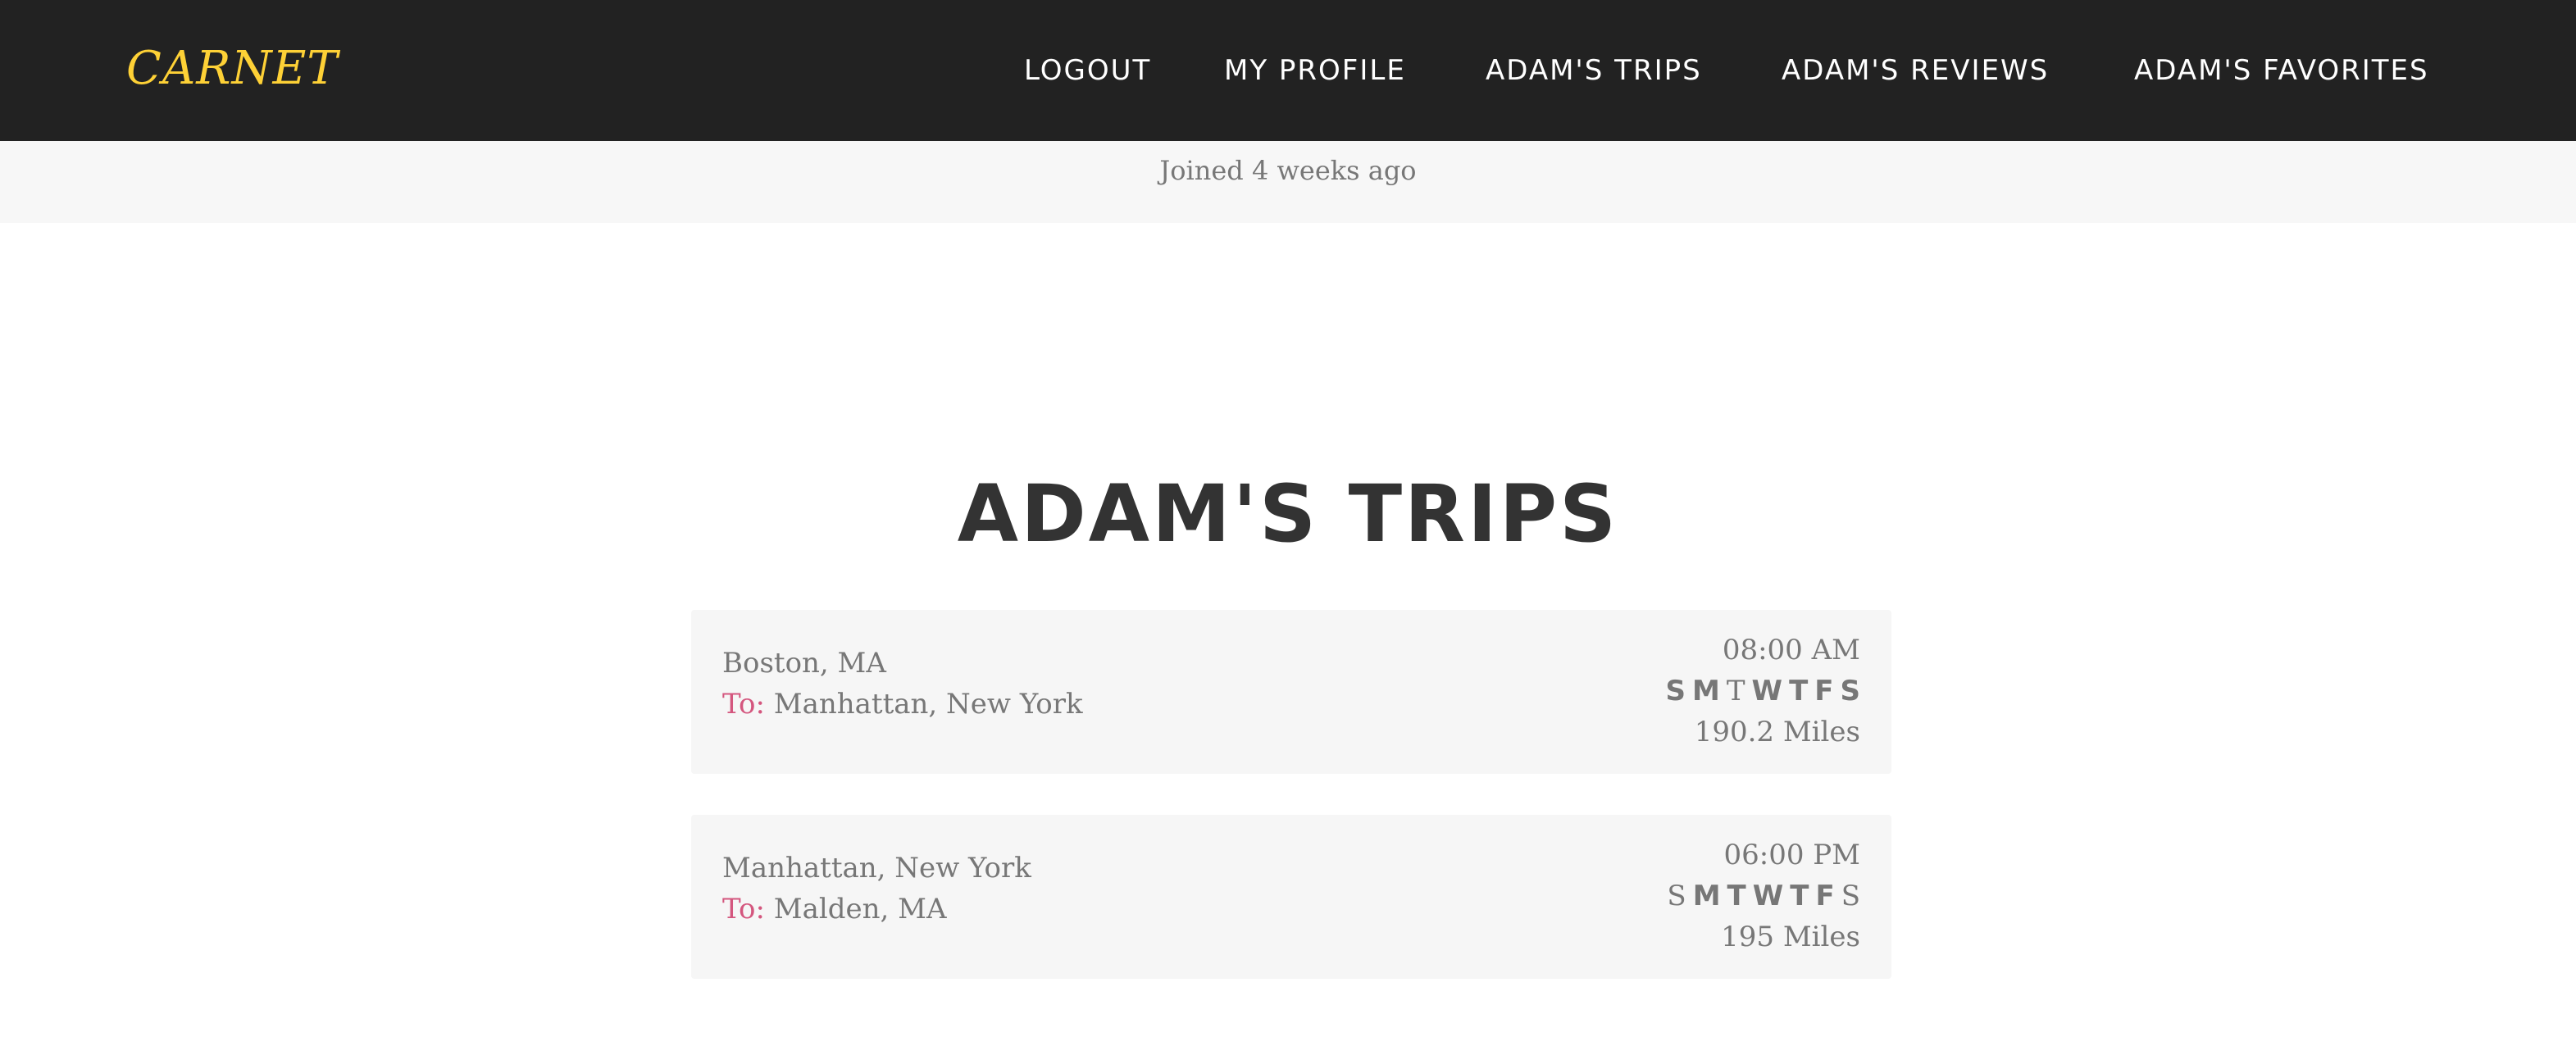 Image resolution: width=2576 pixels, height=1046 pixels. Describe the element at coordinates (804, 663) in the screenshot. I see `trip-from: Boston, MA` at that location.